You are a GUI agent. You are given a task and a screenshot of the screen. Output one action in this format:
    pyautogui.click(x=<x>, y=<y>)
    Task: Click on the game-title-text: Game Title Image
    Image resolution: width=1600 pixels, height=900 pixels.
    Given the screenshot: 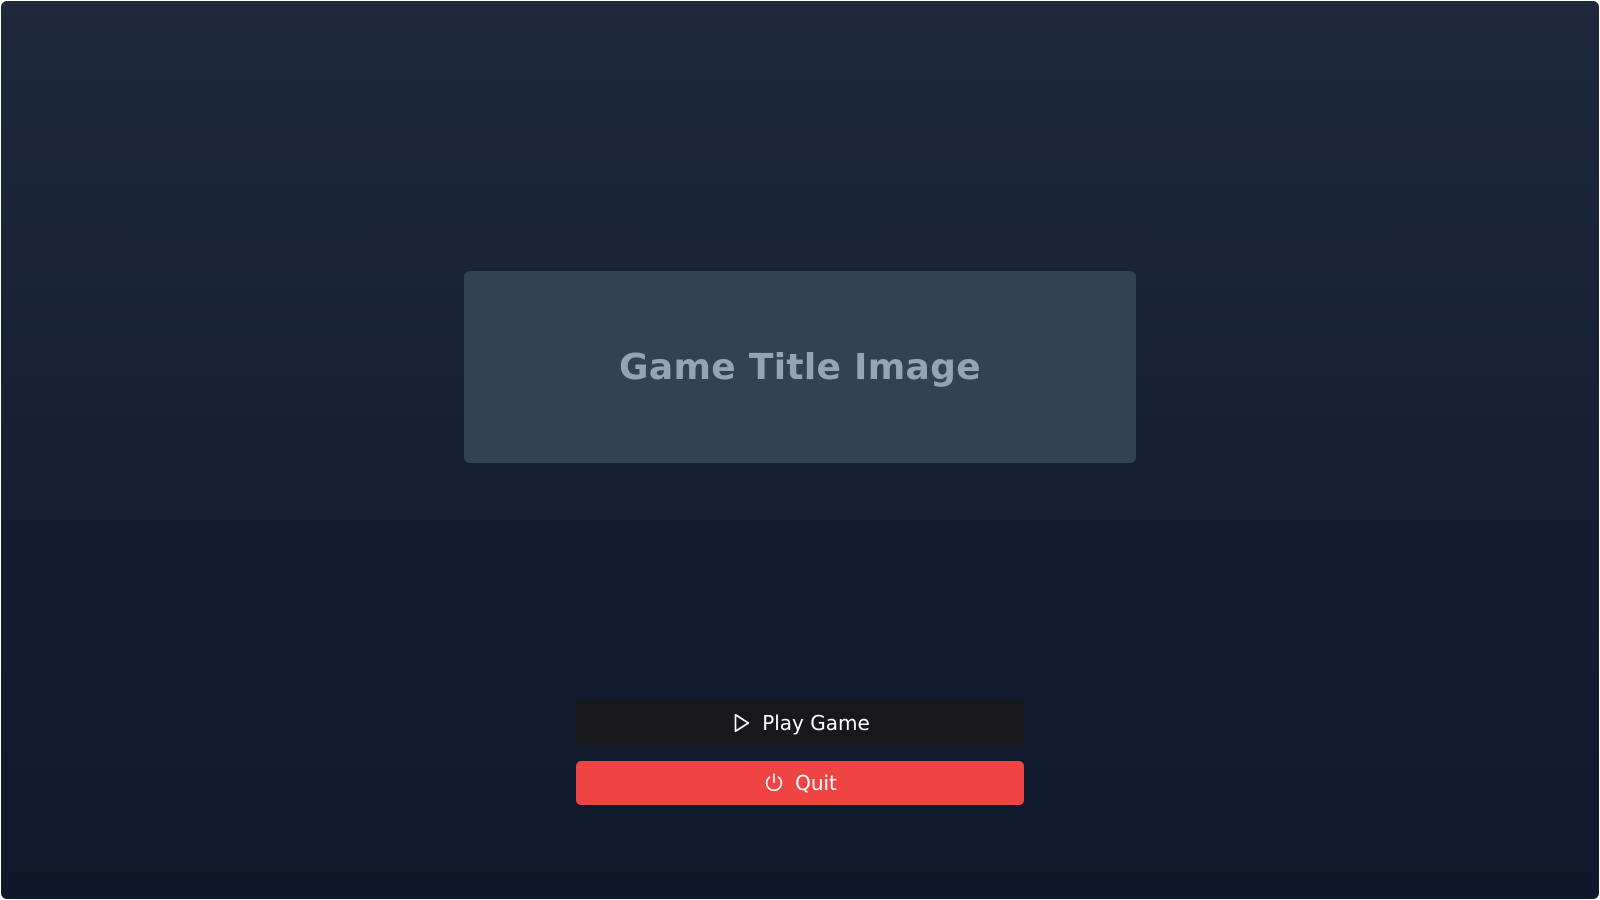 What is the action you would take?
    pyautogui.click(x=800, y=367)
    